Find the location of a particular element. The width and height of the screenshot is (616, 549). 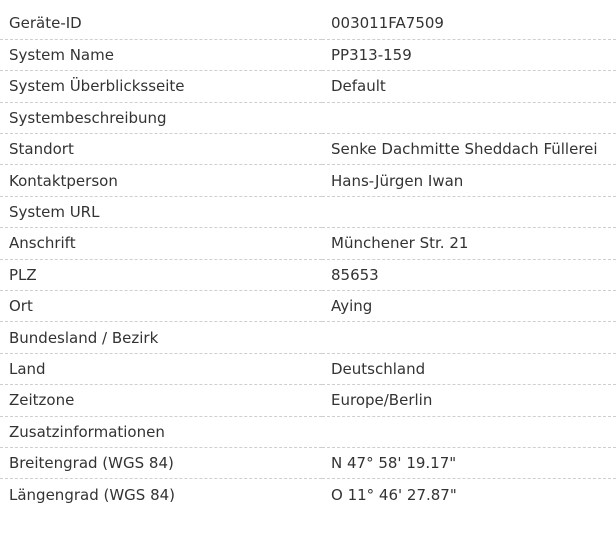

value-state-district is located at coordinates (469, 337).